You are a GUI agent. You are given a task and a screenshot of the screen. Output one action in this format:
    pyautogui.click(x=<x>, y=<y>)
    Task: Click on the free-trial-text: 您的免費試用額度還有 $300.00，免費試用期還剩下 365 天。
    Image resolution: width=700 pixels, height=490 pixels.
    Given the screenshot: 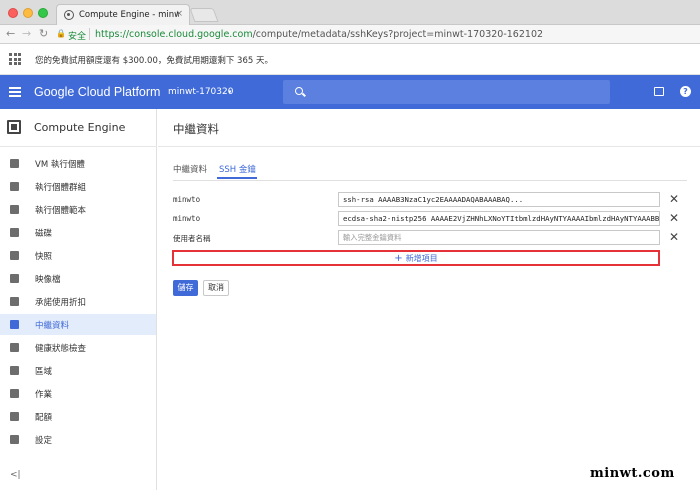 What is the action you would take?
    pyautogui.click(x=154, y=61)
    